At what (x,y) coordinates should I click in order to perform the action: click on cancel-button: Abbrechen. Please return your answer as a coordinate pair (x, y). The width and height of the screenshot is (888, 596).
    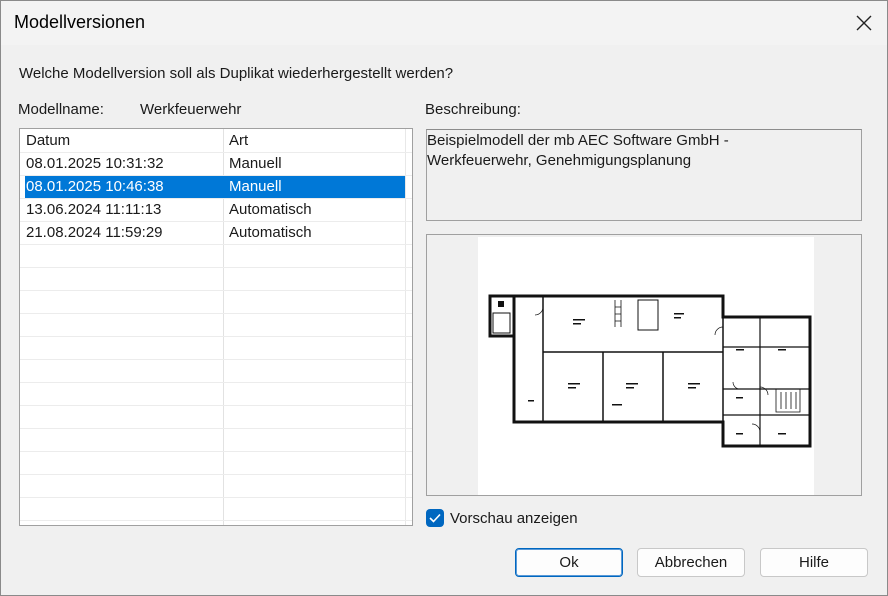
    Looking at the image, I should click on (691, 562).